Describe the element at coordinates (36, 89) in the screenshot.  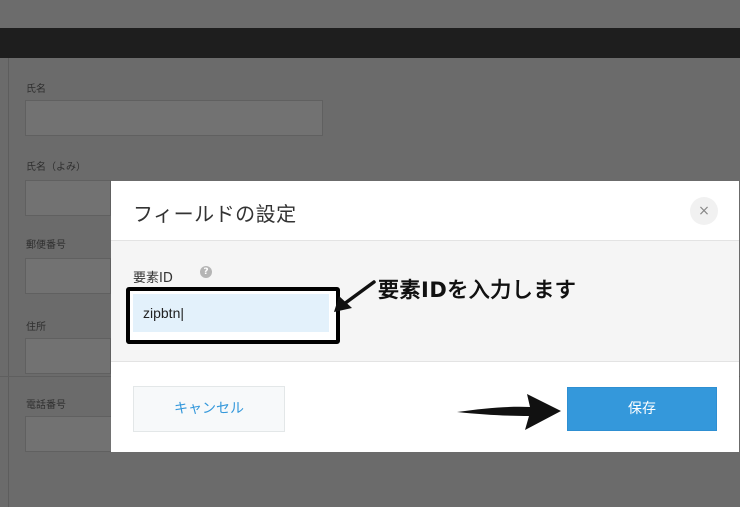
I see `form-label-name: 氏名` at that location.